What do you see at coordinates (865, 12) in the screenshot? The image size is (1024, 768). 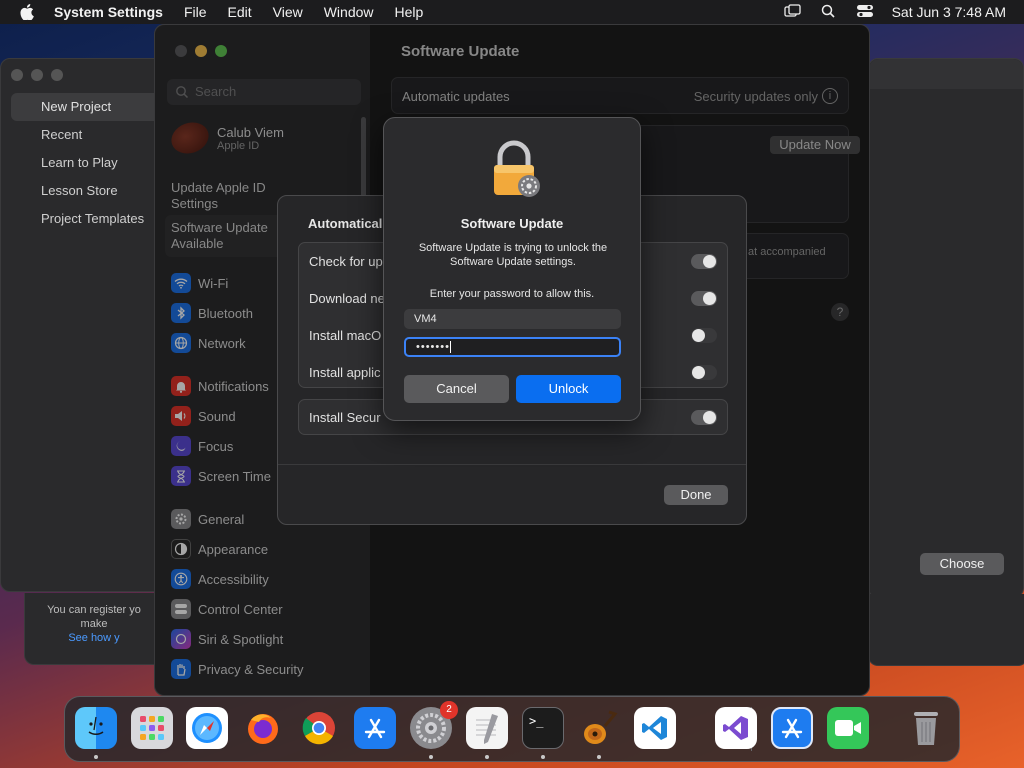 I see `control-center-icon` at bounding box center [865, 12].